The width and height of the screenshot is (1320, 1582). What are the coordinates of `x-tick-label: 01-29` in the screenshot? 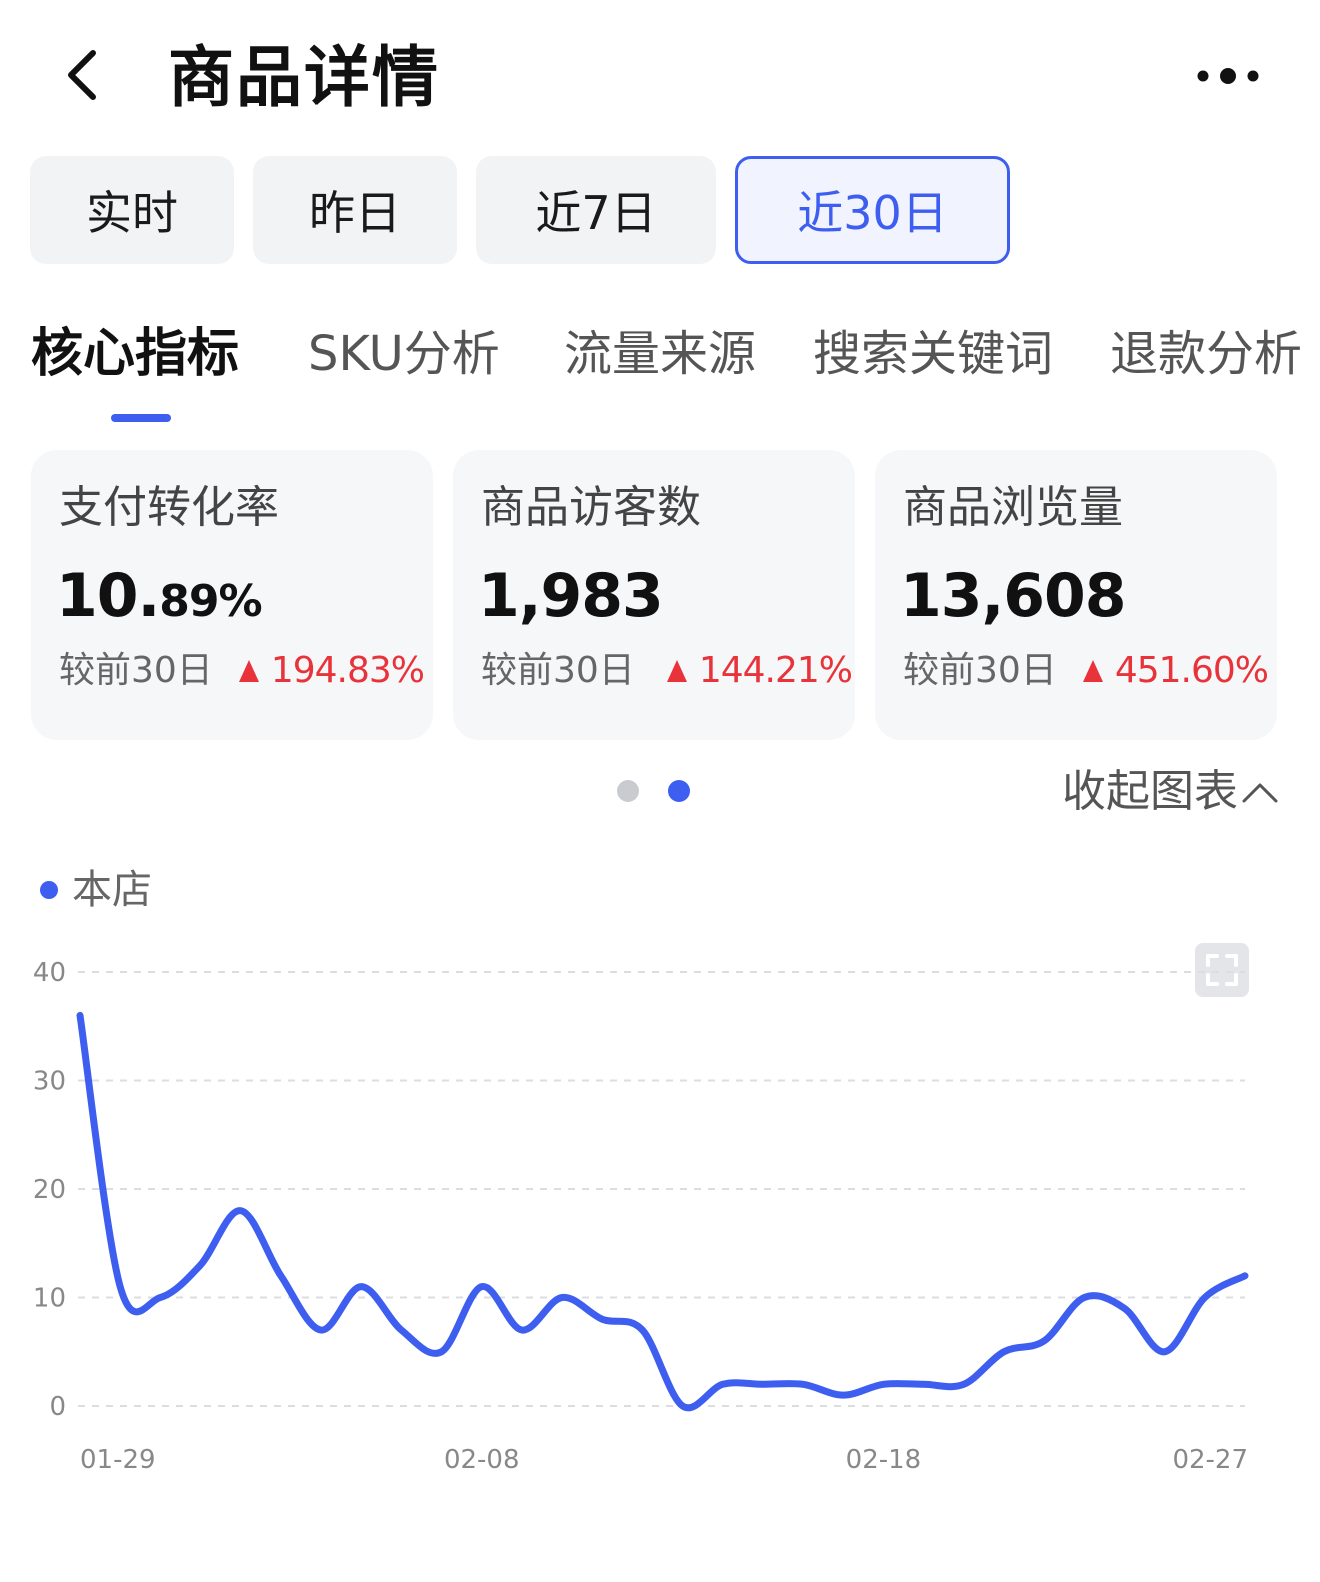 It's located at (118, 1460).